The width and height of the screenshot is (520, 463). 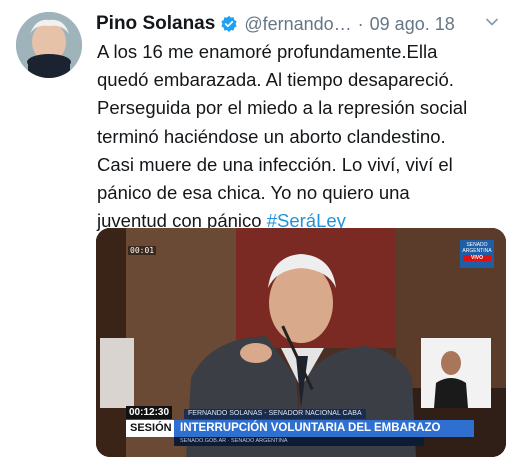 I want to click on tweet-text-line: A los 16 me enamoré profundamente.Ella, so click(x=267, y=51).